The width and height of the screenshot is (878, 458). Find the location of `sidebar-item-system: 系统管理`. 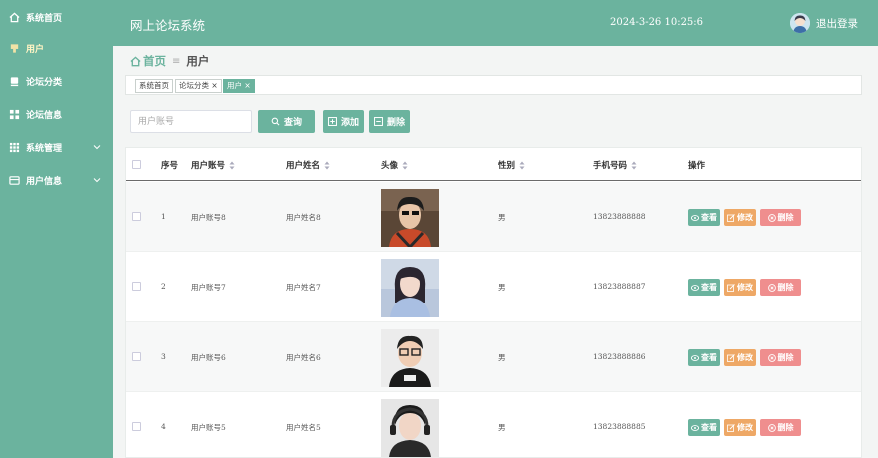

sidebar-item-system: 系统管理 is located at coordinates (56, 147).